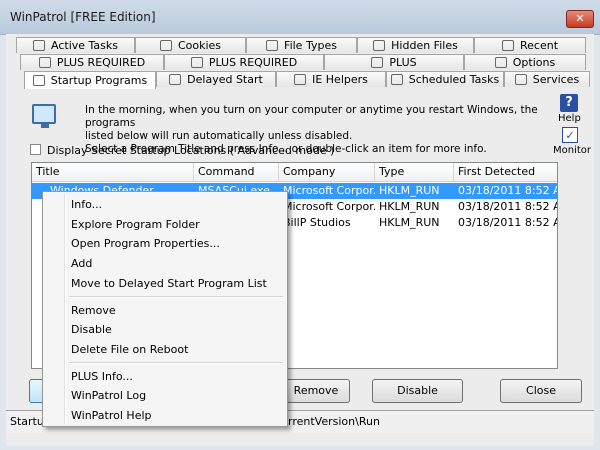 This screenshot has width=600, height=450. I want to click on column-type: Type, so click(414, 172).